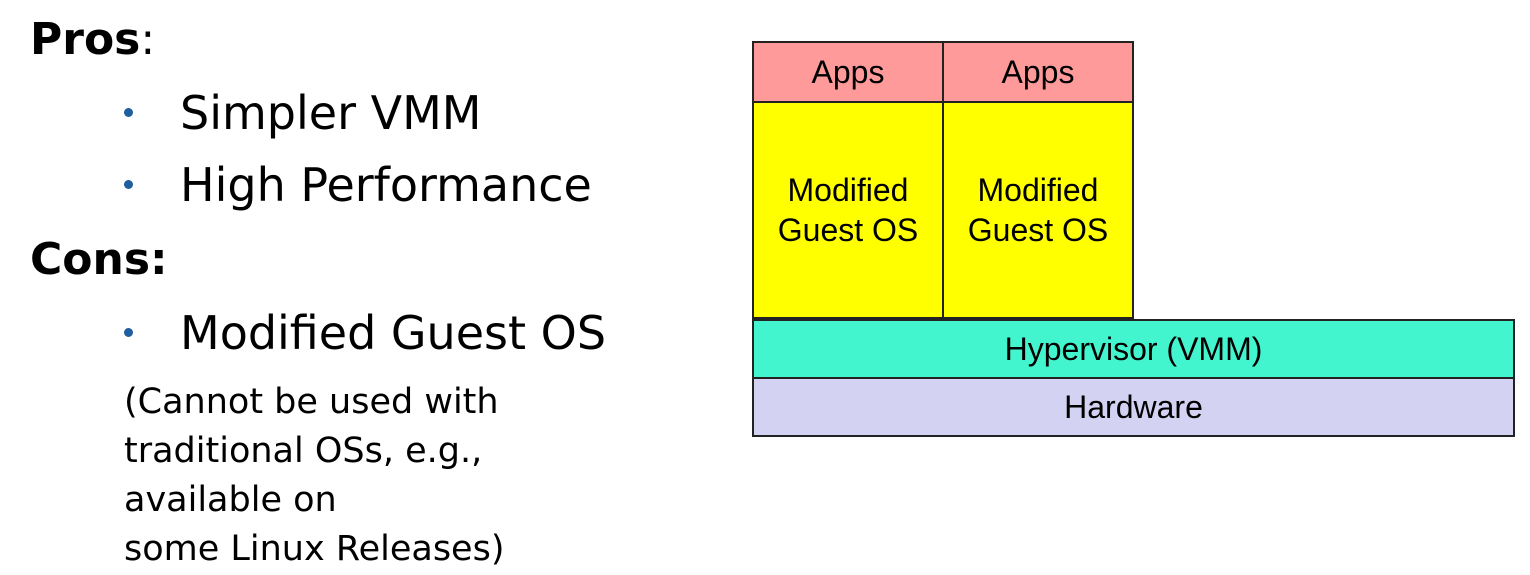  I want to click on pros-item-label: High Performance, so click(386, 185).